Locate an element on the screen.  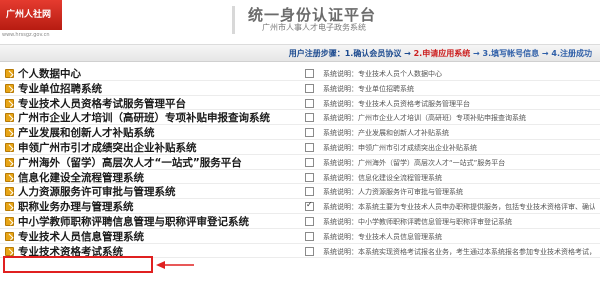
list-item: 信息化建设全流程管理系统 系统说明：信息化建设全流程管理系统 is located at coordinates (300, 177).